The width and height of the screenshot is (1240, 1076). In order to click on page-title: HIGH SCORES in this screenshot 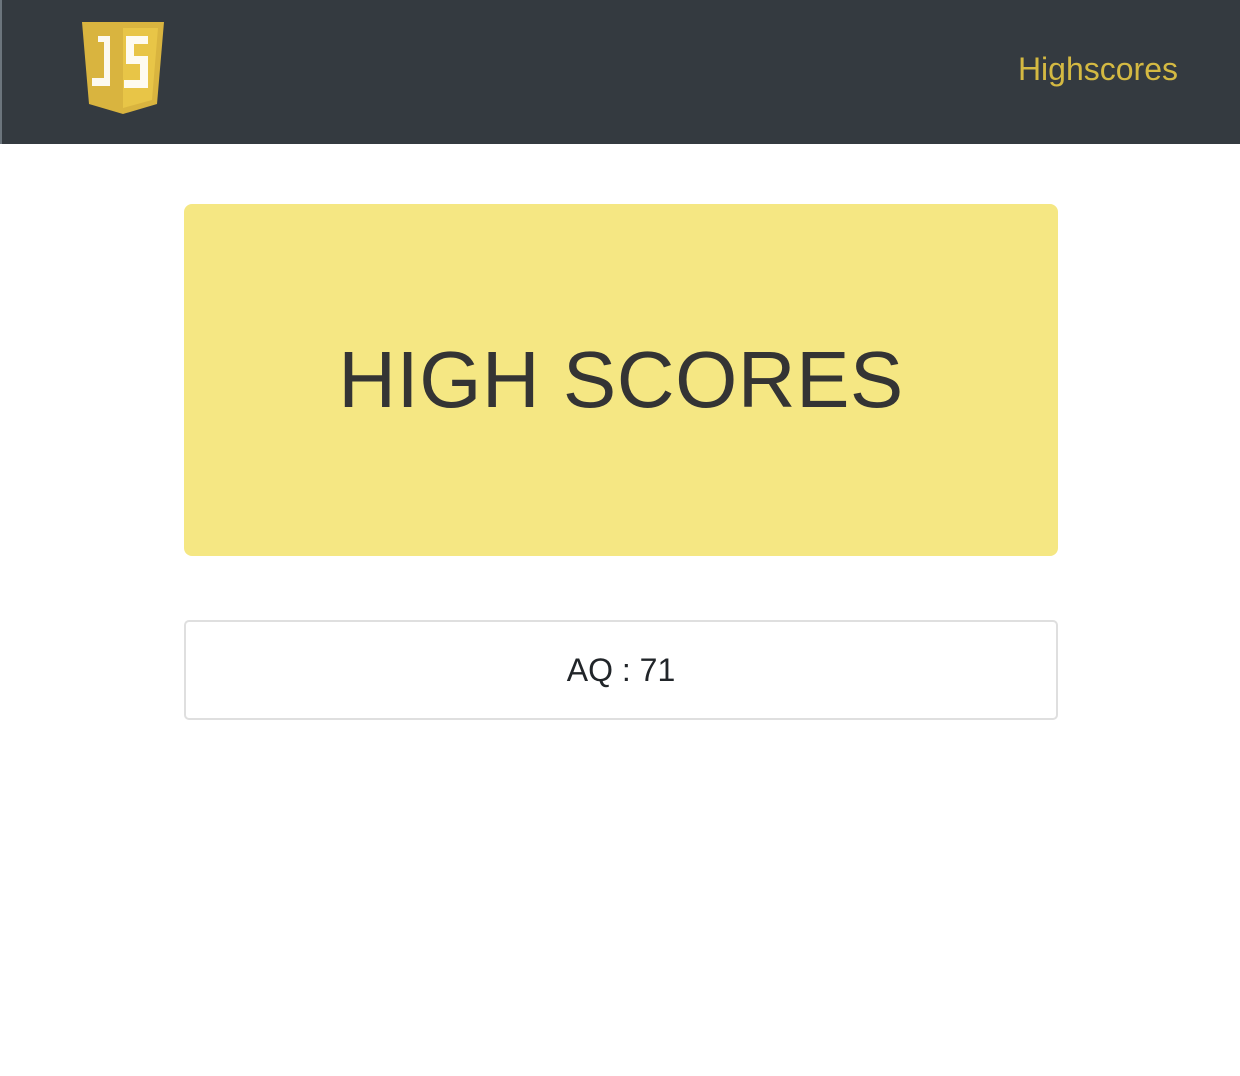, I will do `click(621, 379)`.